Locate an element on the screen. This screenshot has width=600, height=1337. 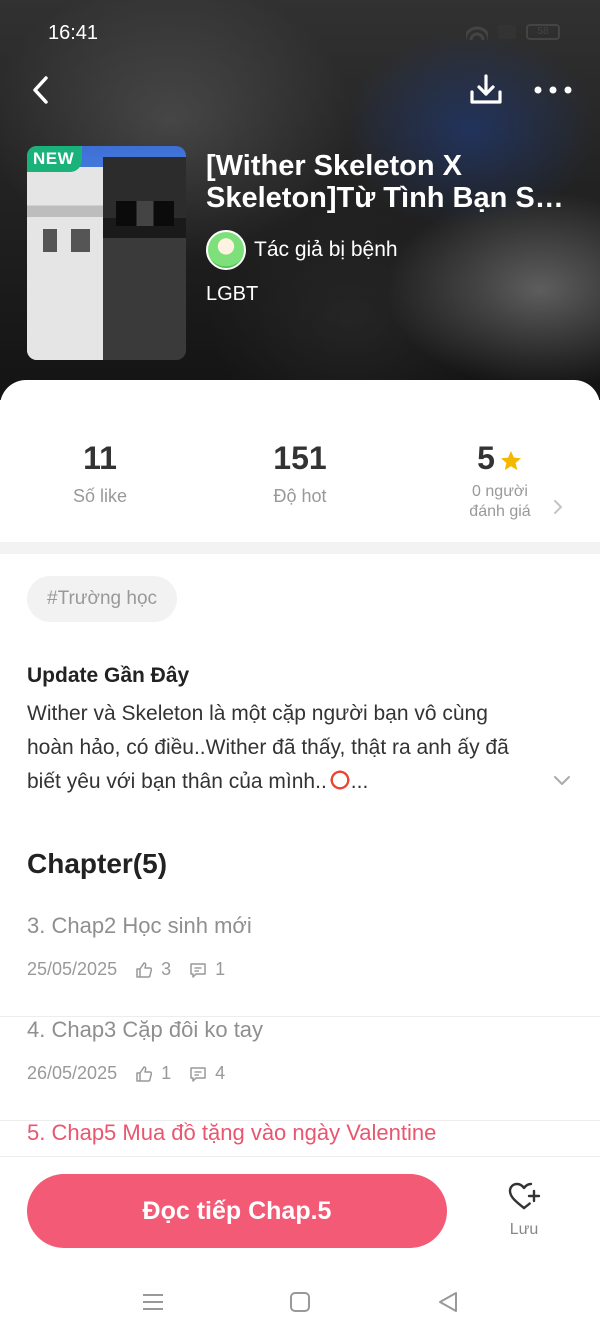
chapter-item-current: 5. Chap5 Mua đồ tặng vào ngày Valentine is located at coordinates (300, 1138).